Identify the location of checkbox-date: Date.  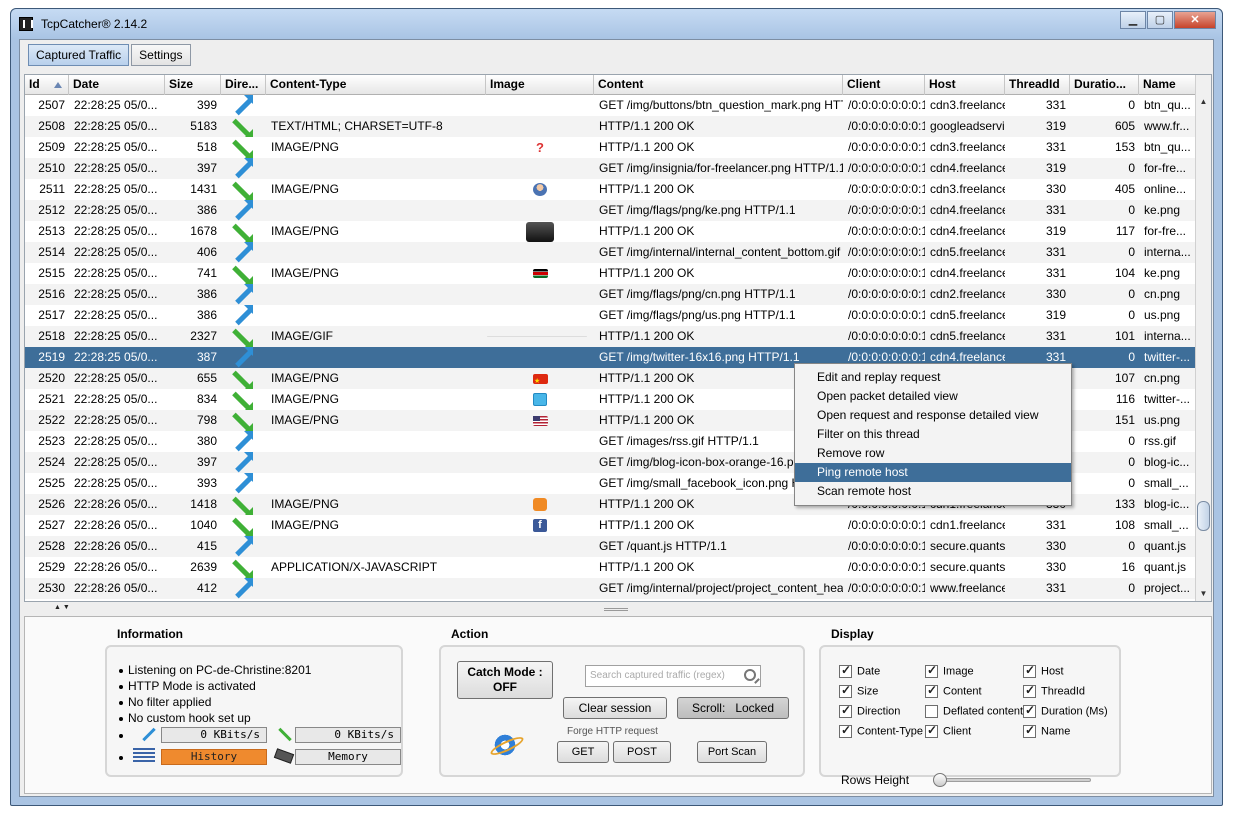
(859, 670).